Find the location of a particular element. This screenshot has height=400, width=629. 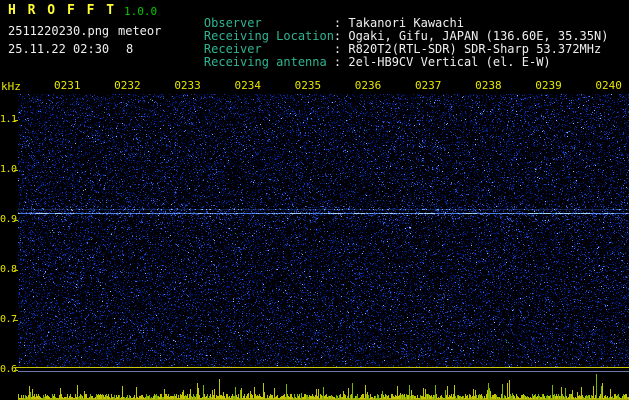

info-label: Receiving antenna is located at coordinates (265, 62).